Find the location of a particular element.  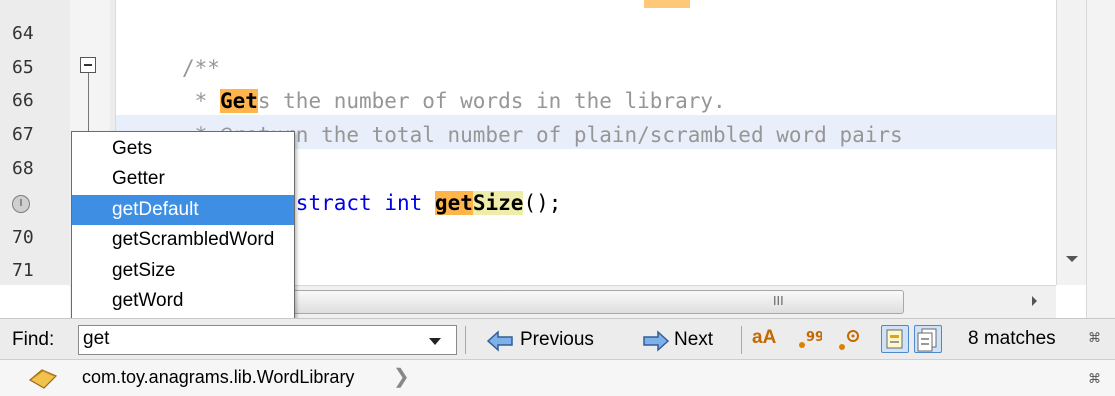

match-count: 8 matches is located at coordinates (1012, 338).